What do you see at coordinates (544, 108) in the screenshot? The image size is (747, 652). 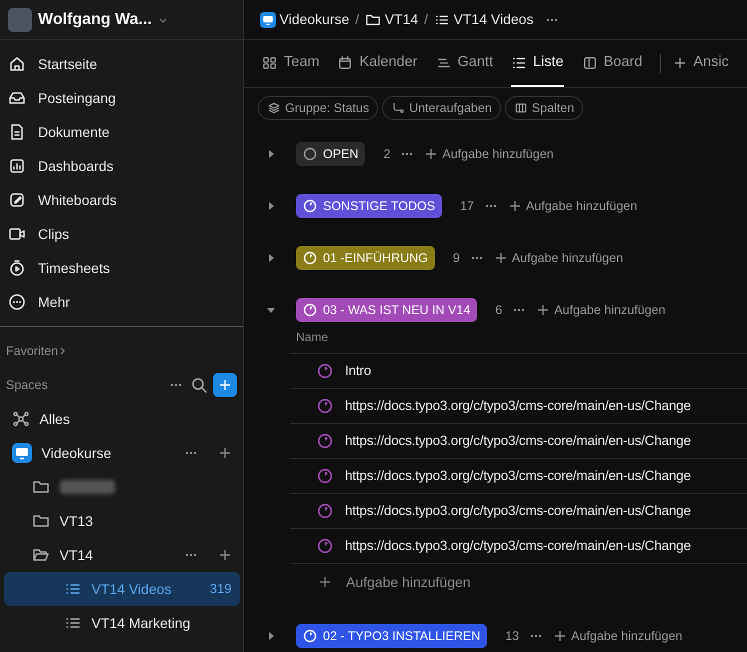 I see `filter-chip: Spalten` at bounding box center [544, 108].